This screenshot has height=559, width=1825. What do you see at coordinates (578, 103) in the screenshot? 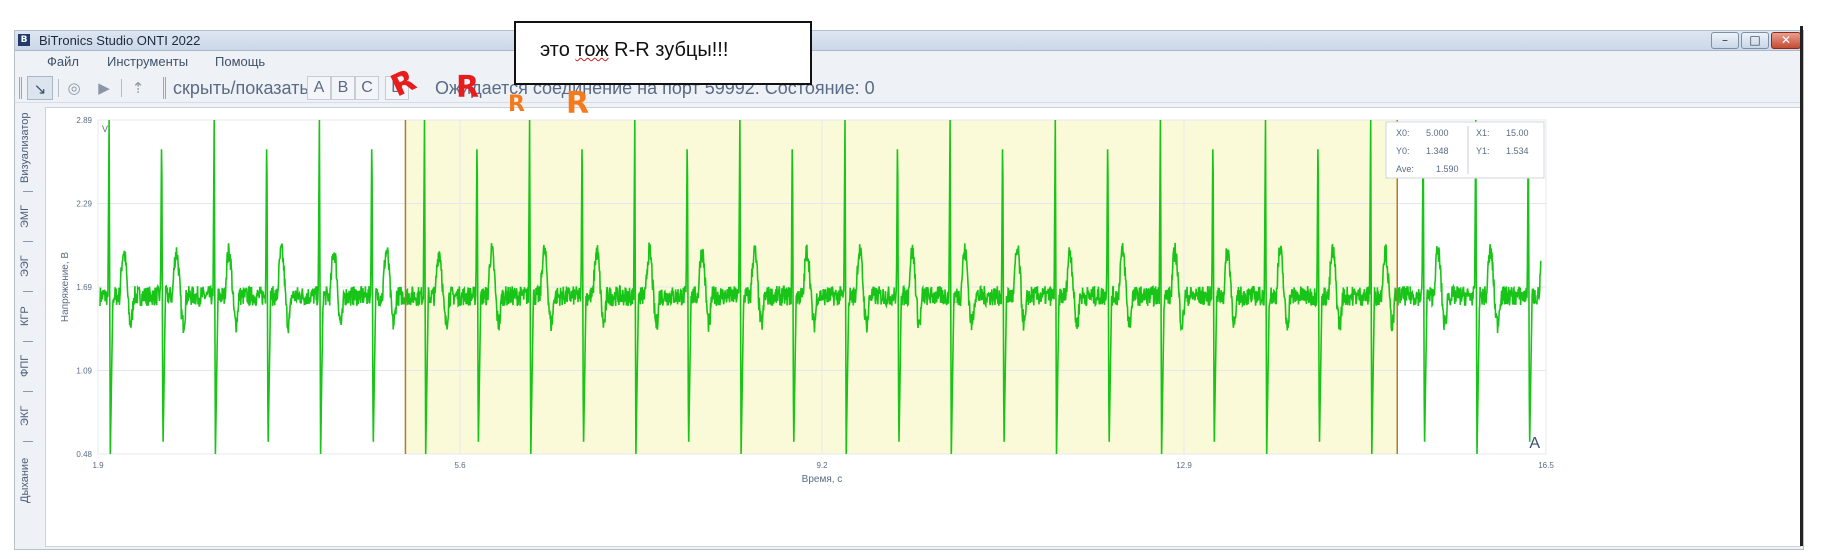
I see `orange-handwritten-mark-2: R` at bounding box center [578, 103].